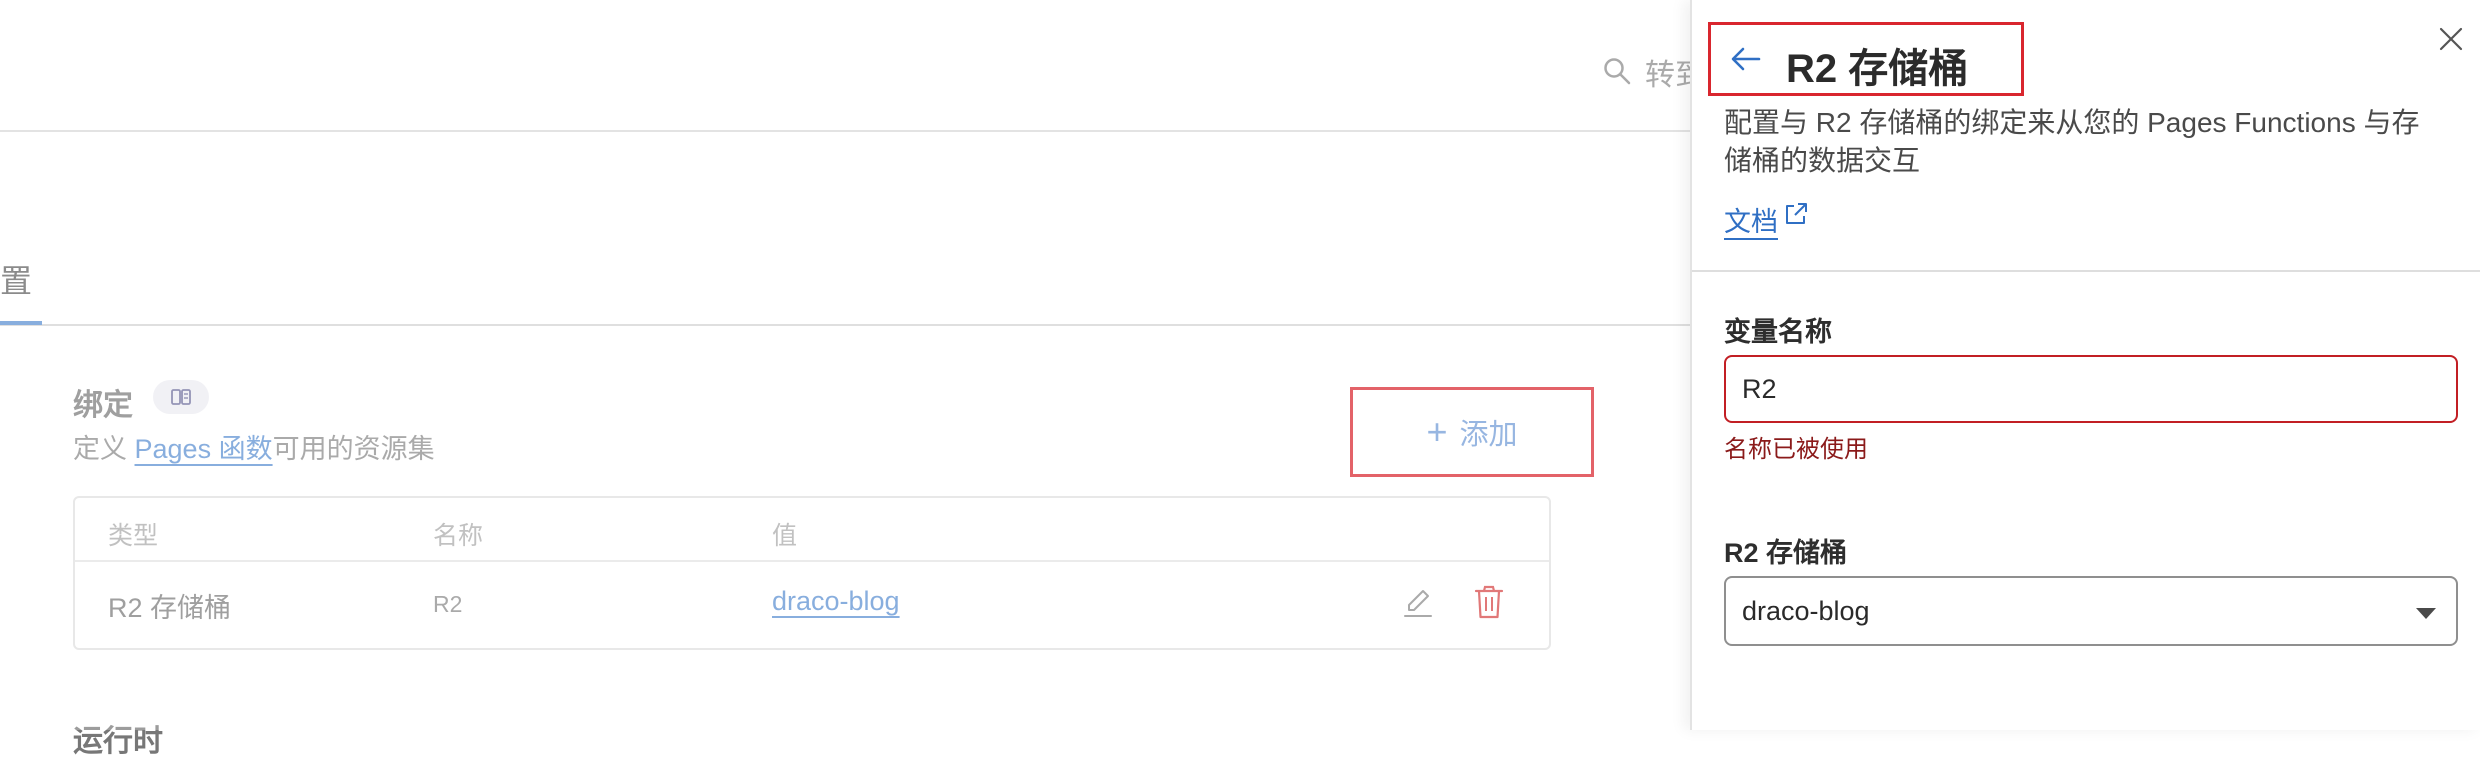 Image resolution: width=2480 pixels, height=760 pixels. Describe the element at coordinates (133, 536) in the screenshot. I see `column-header-type: 类型` at that location.